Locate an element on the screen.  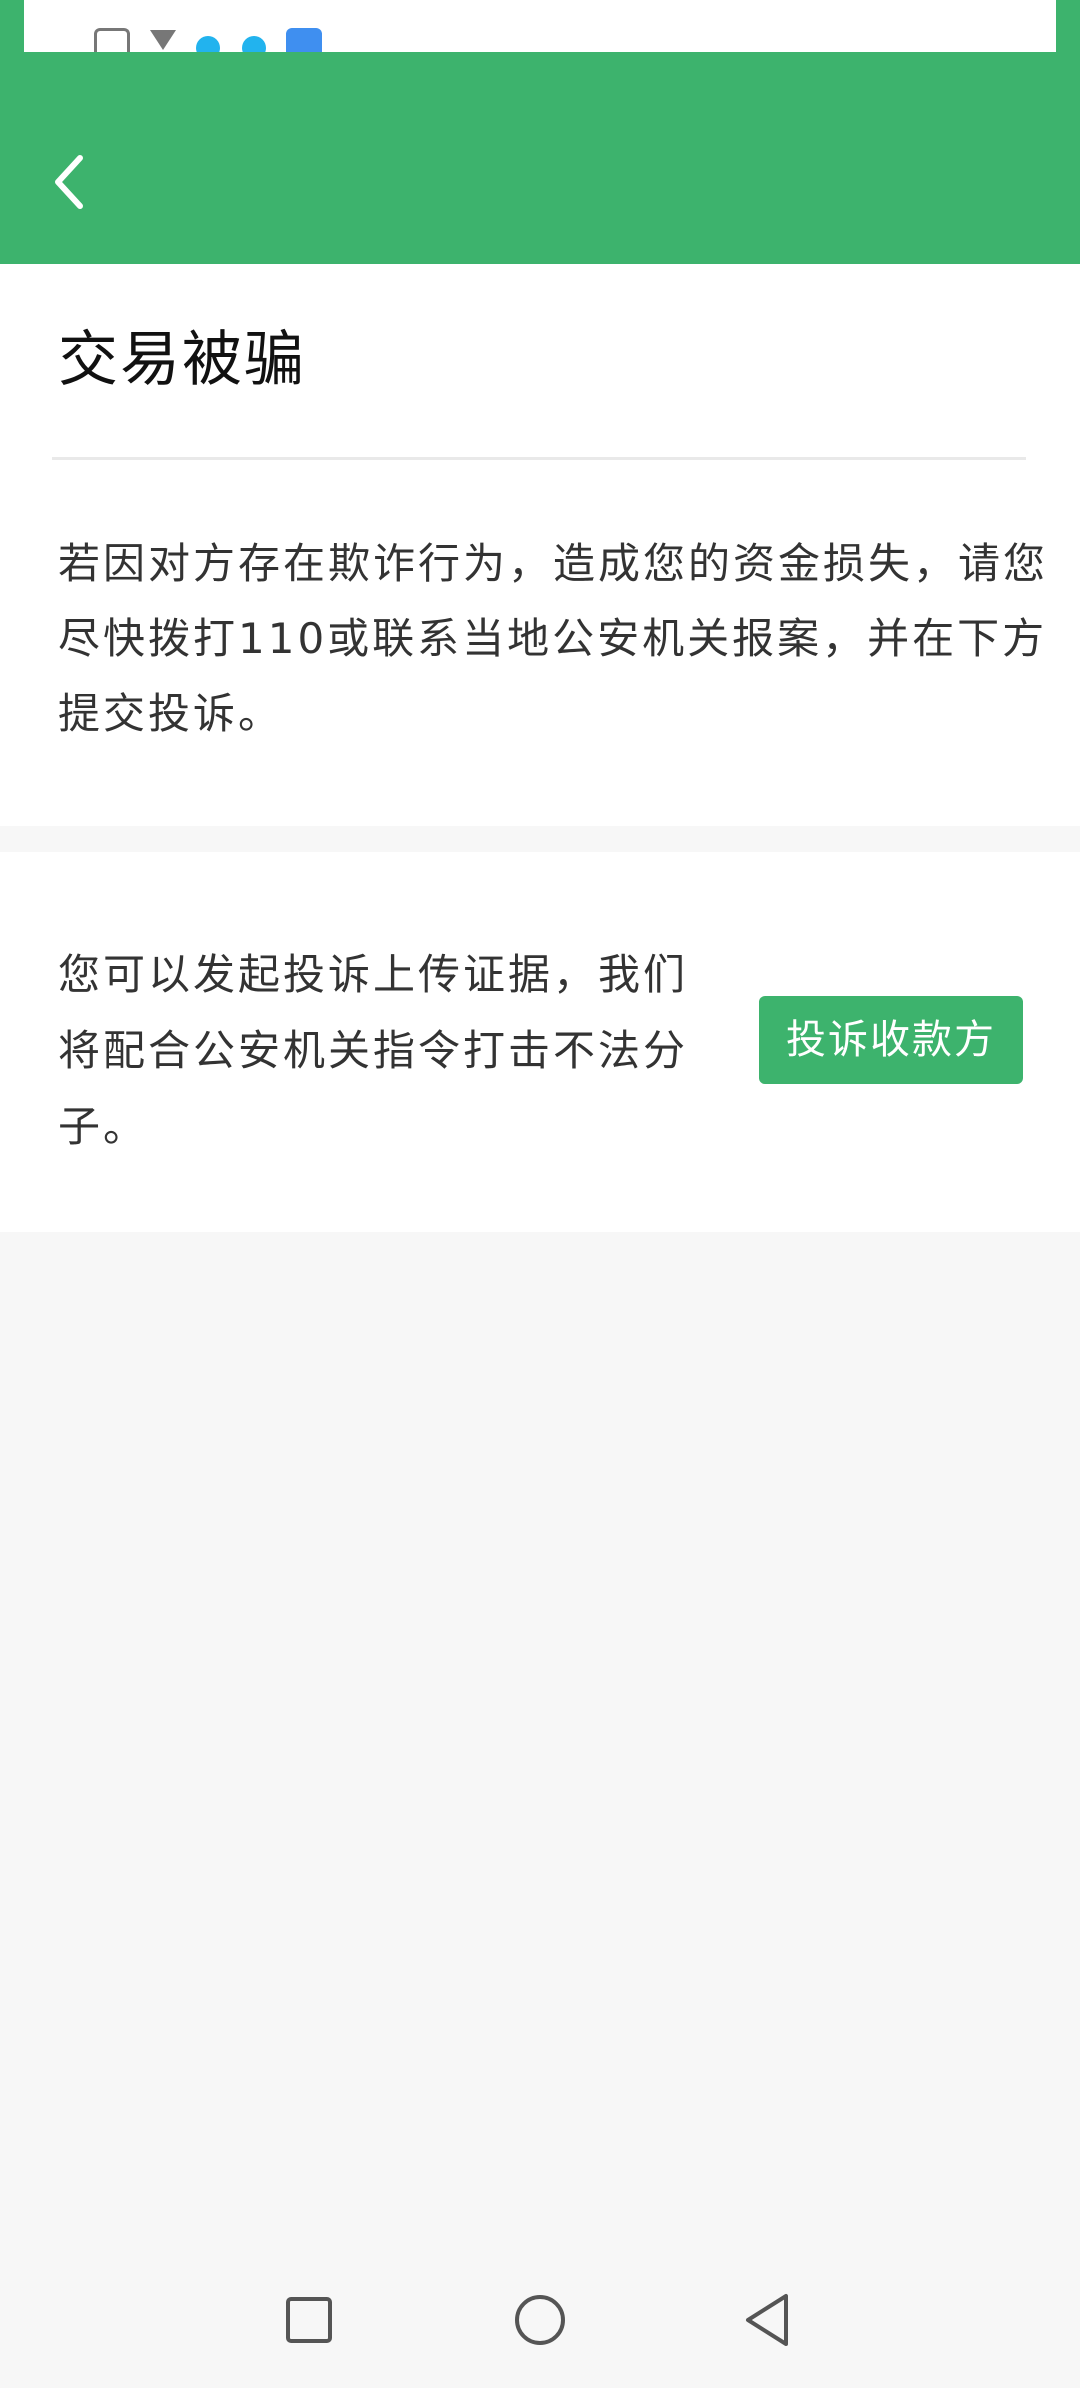
chevron-left-icon is located at coordinates (69, 182).